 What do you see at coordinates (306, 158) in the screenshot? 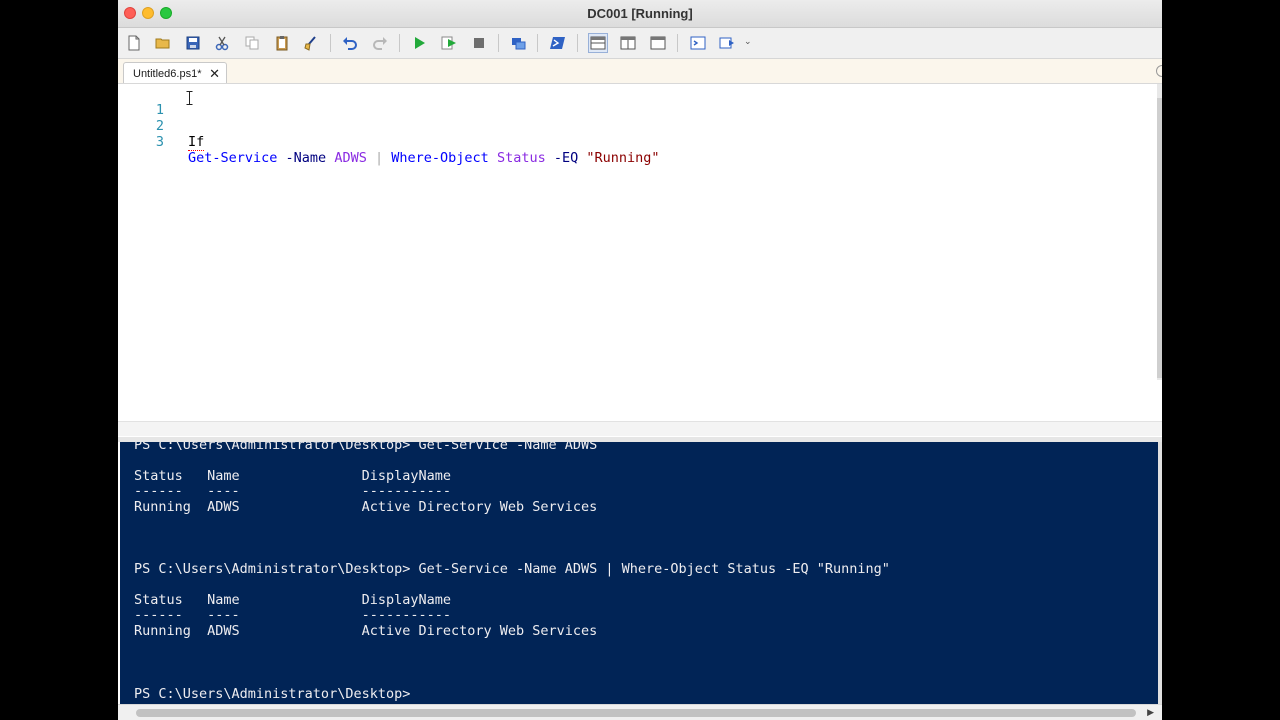
I see `token-parameter: -Name` at bounding box center [306, 158].